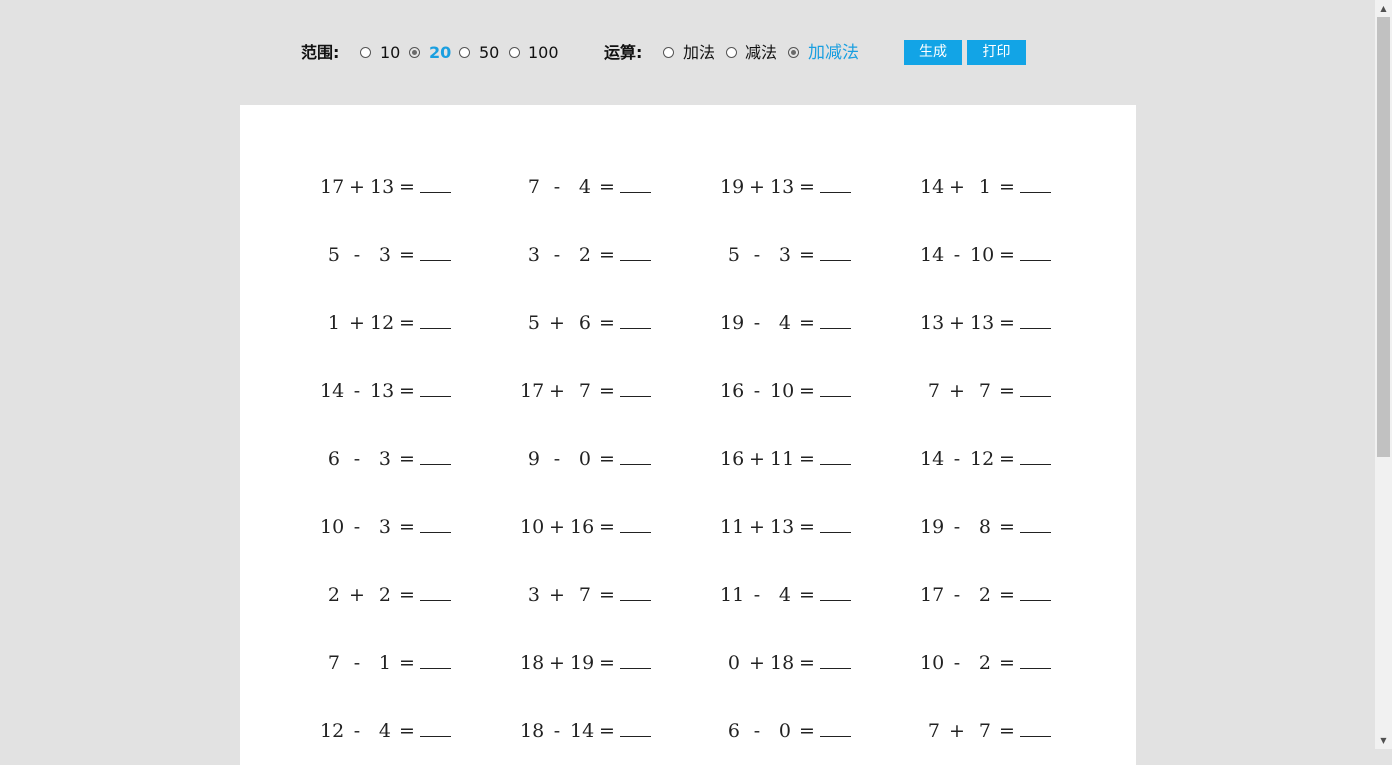 Image resolution: width=1392 pixels, height=765 pixels. Describe the element at coordinates (533, 459) in the screenshot. I see `operand-a: 9` at that location.